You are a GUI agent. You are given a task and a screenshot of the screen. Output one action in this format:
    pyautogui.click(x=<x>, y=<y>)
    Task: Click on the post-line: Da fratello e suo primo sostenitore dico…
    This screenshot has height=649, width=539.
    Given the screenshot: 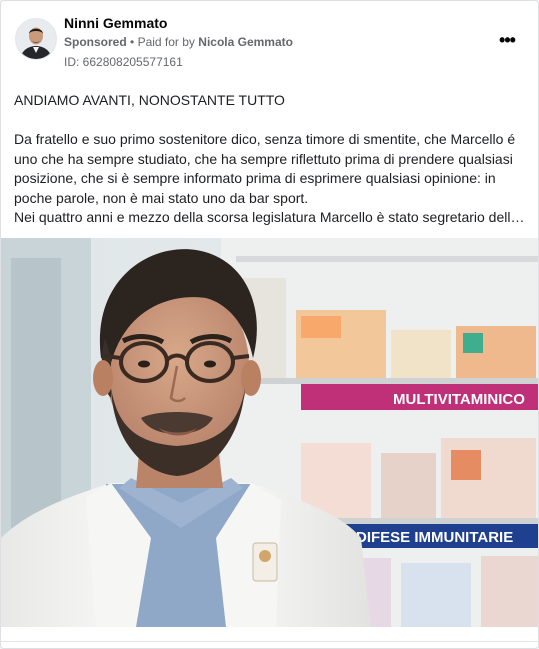 What is the action you would take?
    pyautogui.click(x=265, y=139)
    